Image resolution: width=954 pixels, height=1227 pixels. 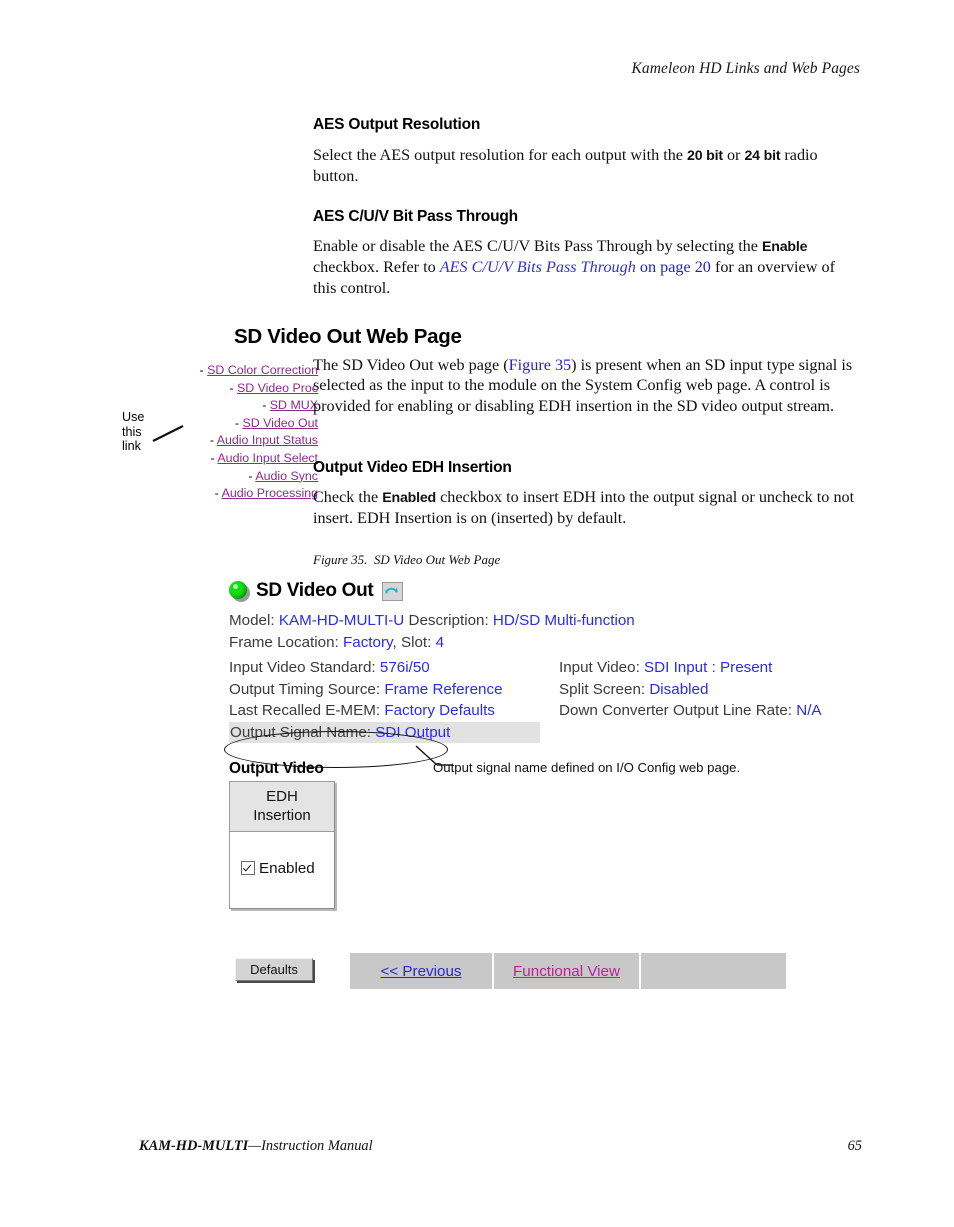 I want to click on functional-view-button-label: Functional View, so click(x=566, y=971).